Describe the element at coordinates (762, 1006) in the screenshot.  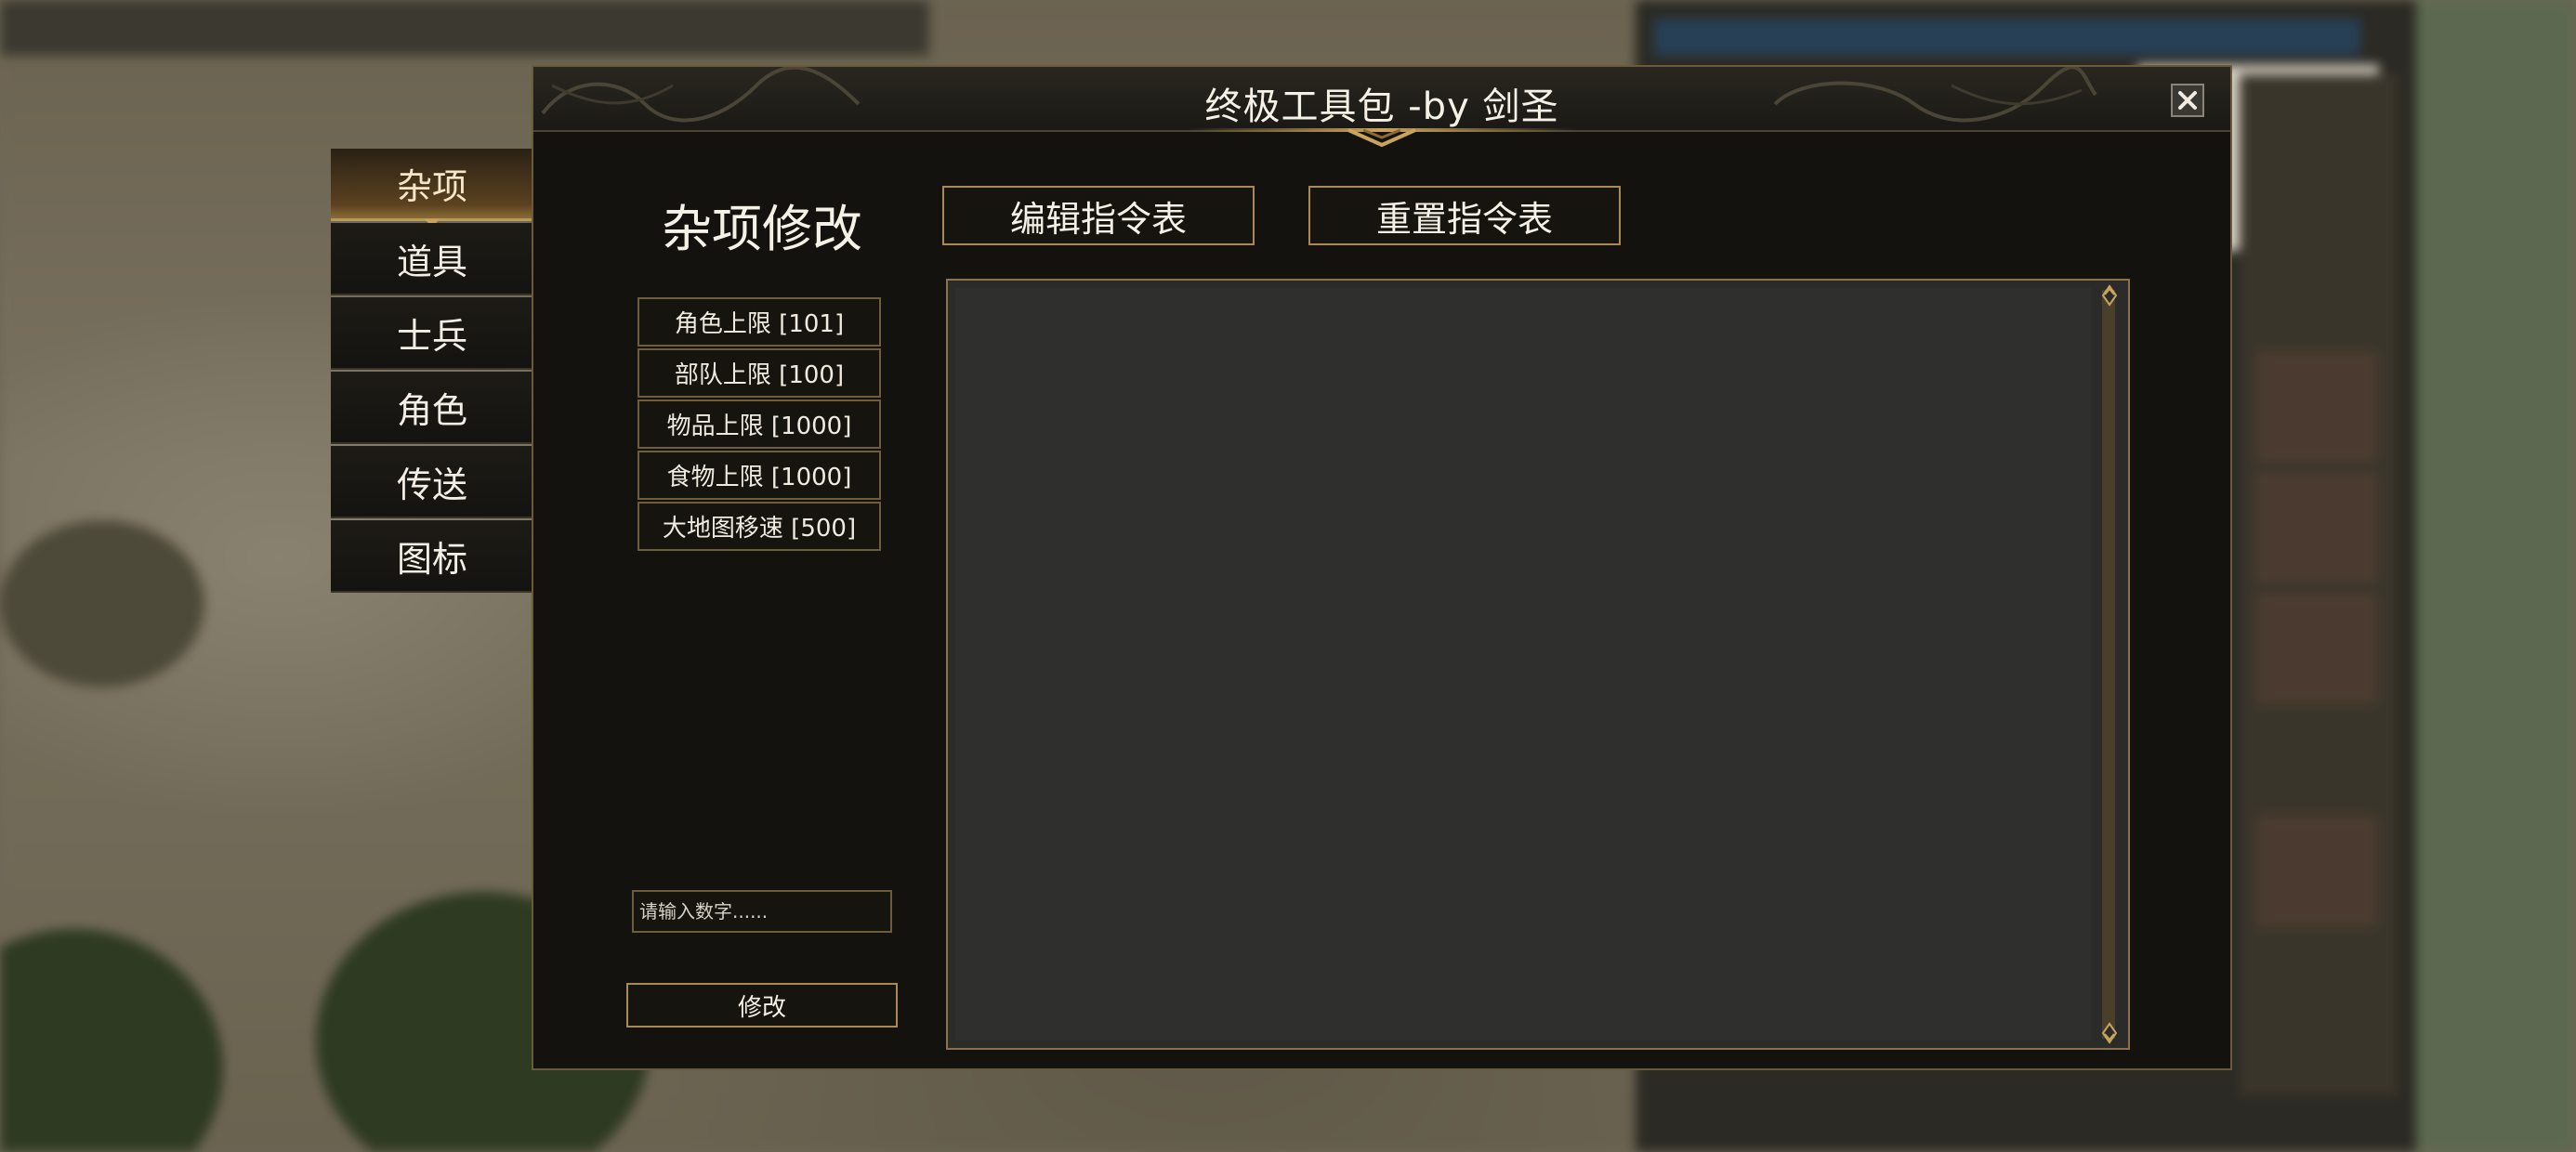
I see `modify-button: 修改` at that location.